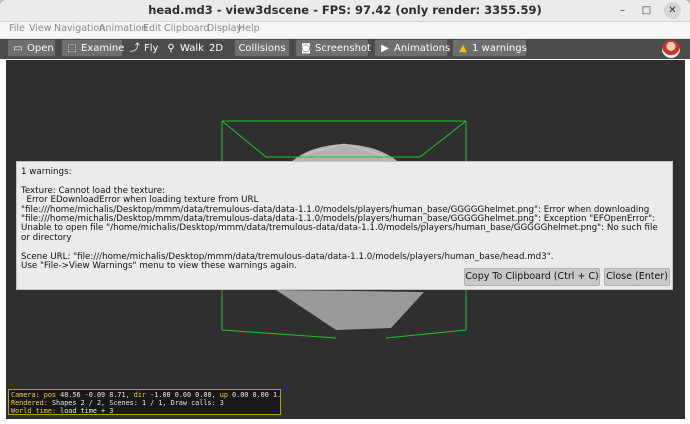 The image size is (690, 424). Describe the element at coordinates (412, 48) in the screenshot. I see `animations-button: ▶ Animations` at that location.